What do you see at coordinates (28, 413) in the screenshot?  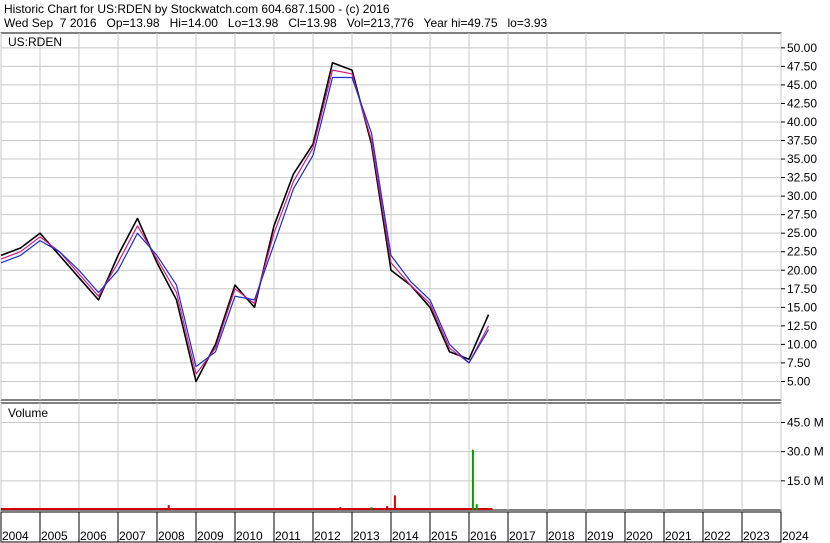 I see `volume-label: Volume` at bounding box center [28, 413].